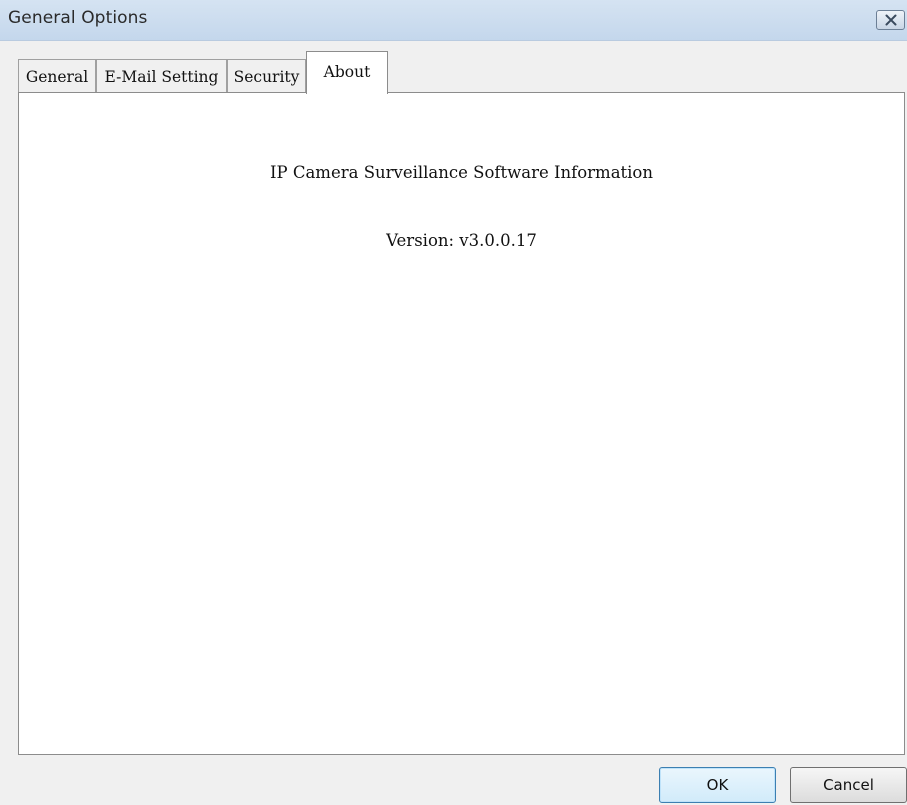 This screenshot has width=907, height=805. I want to click on ok-button: OK, so click(717, 785).